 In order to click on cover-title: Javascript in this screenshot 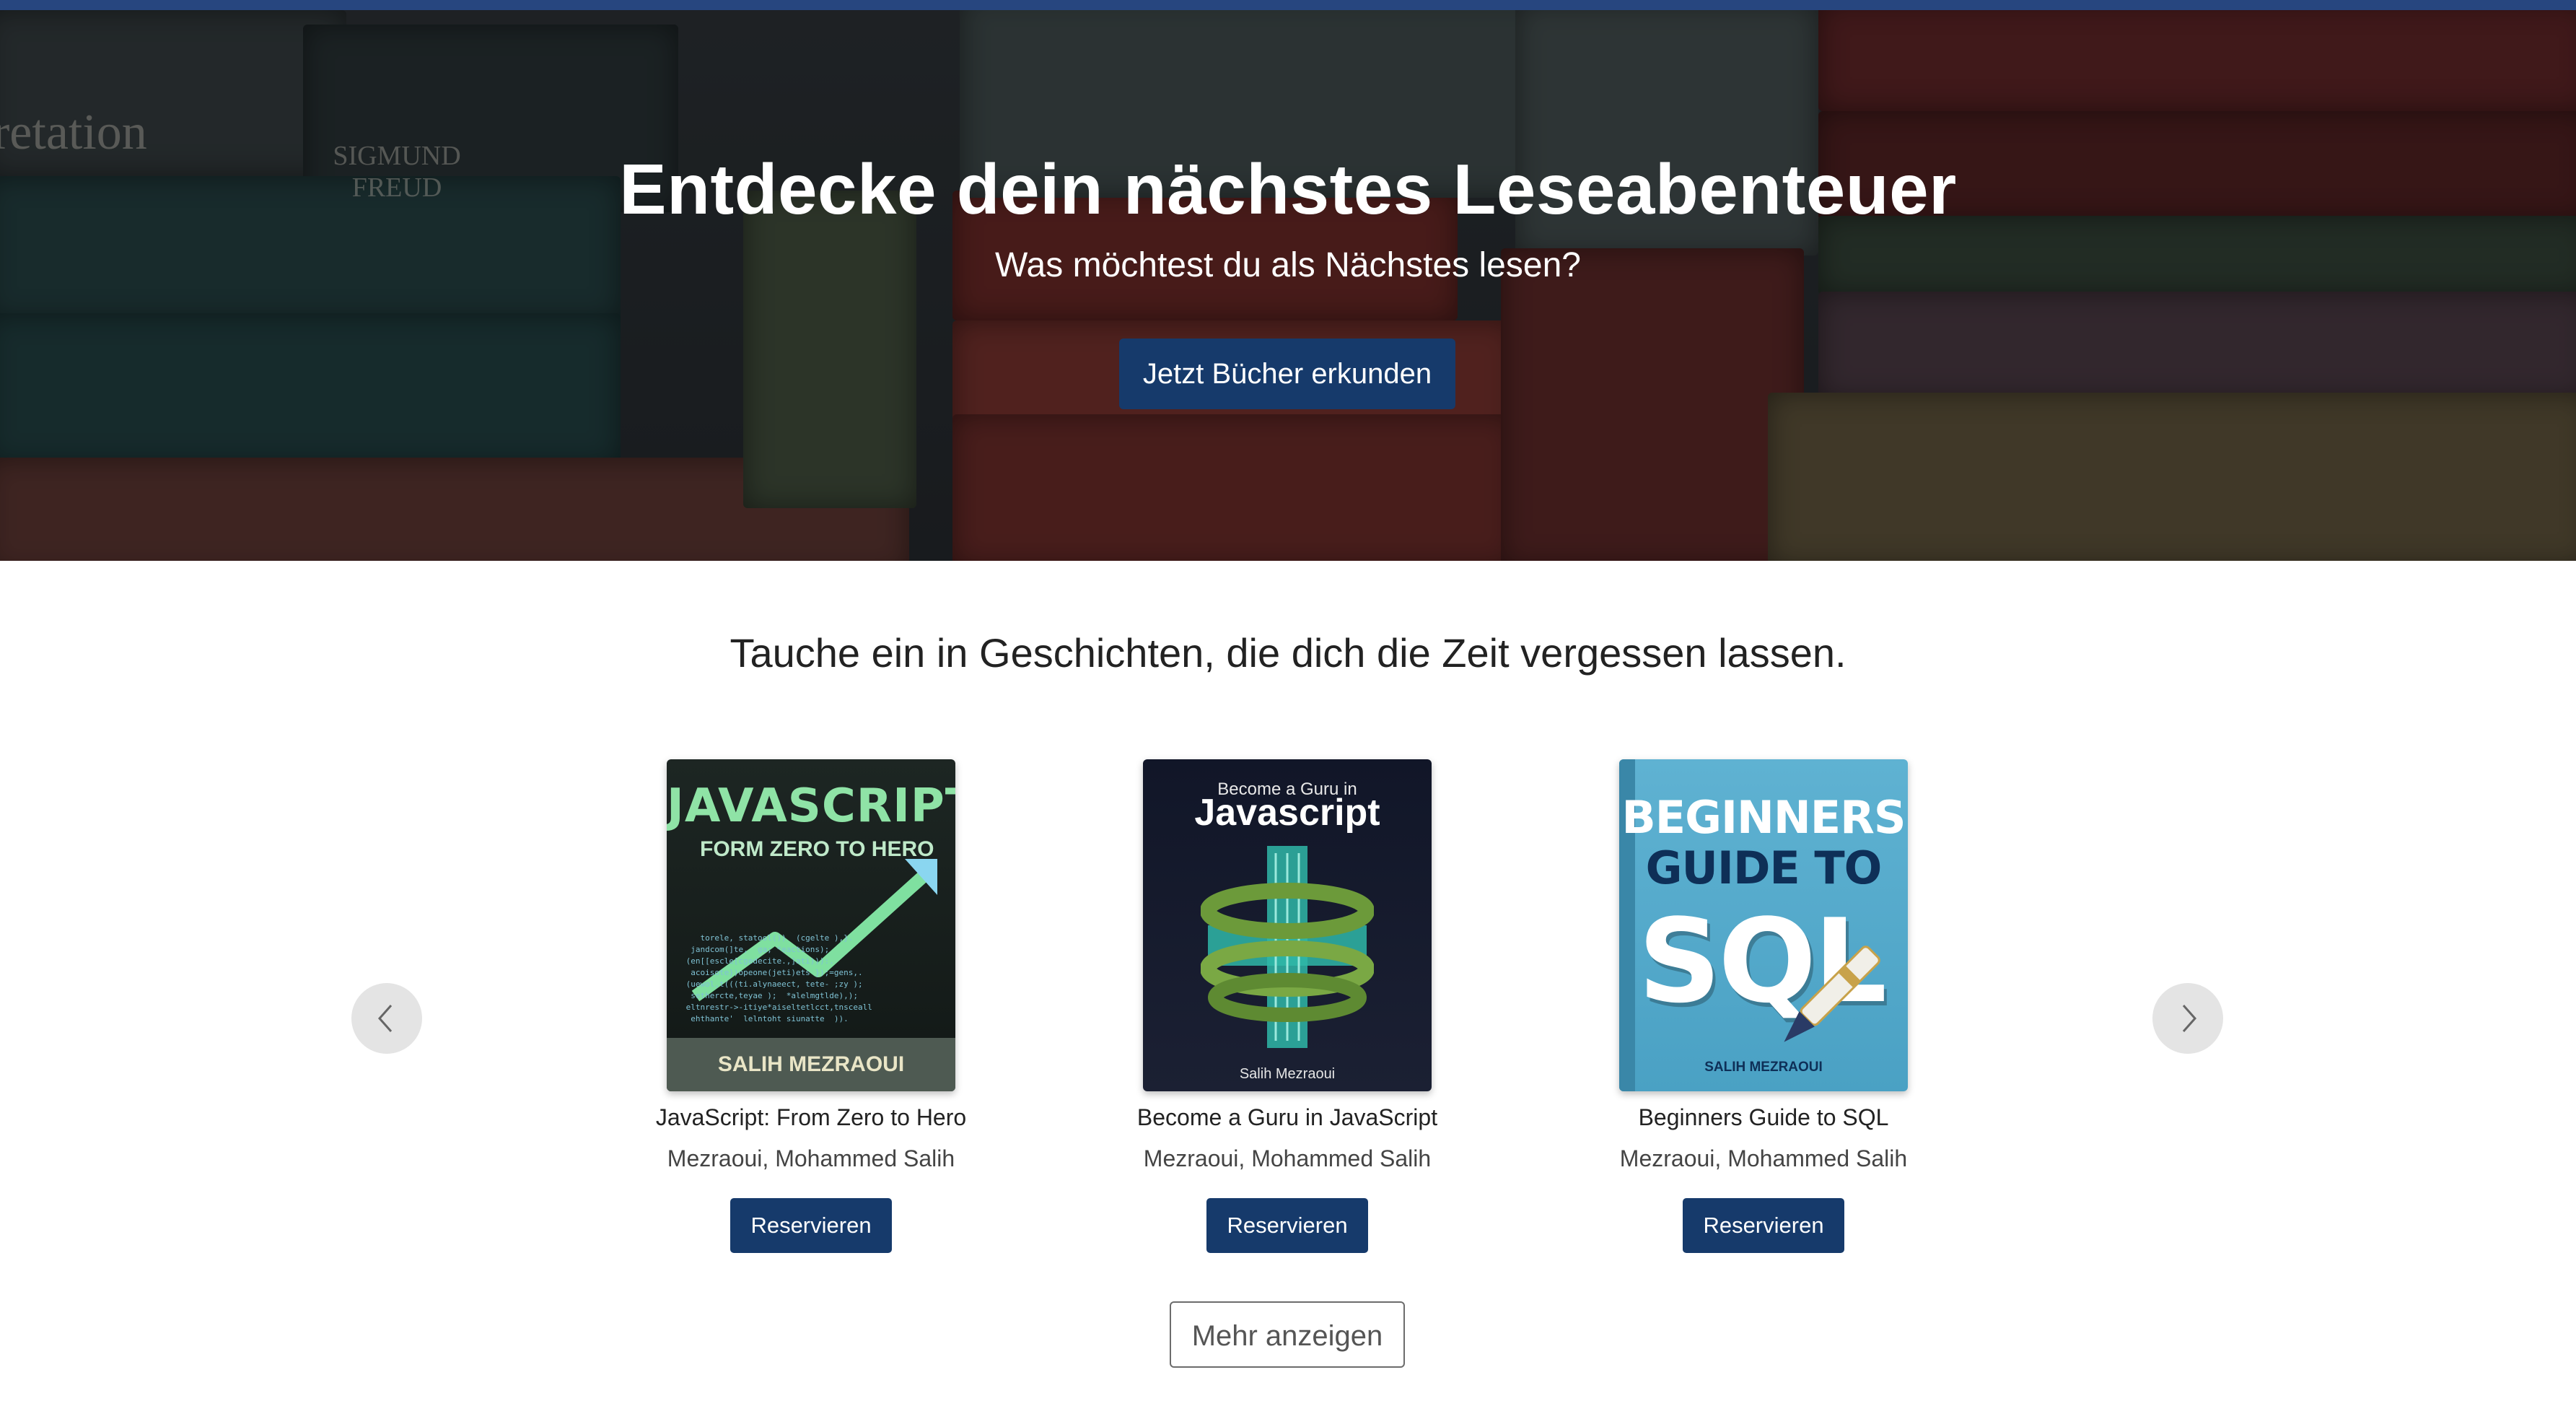, I will do `click(1287, 813)`.